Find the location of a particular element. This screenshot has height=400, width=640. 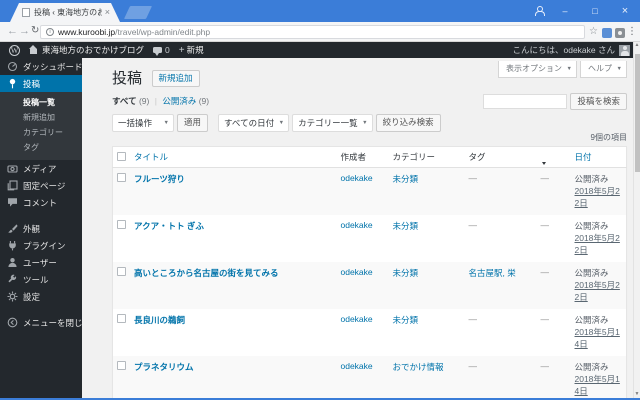

tag-link: 名古屋駅, 栄 is located at coordinates (492, 273).